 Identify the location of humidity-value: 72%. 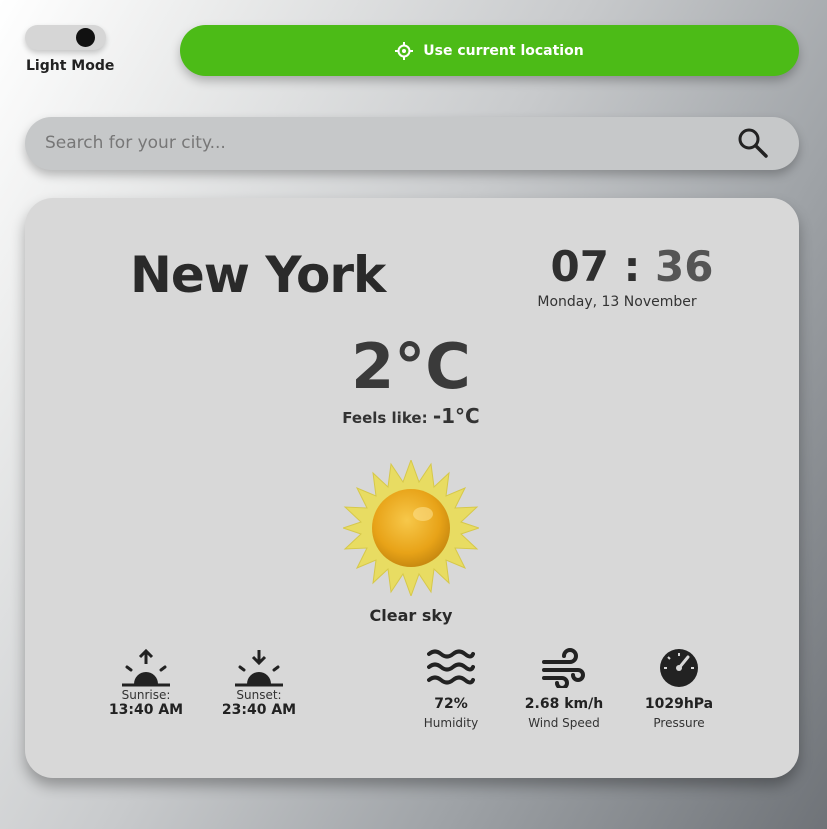
(451, 704).